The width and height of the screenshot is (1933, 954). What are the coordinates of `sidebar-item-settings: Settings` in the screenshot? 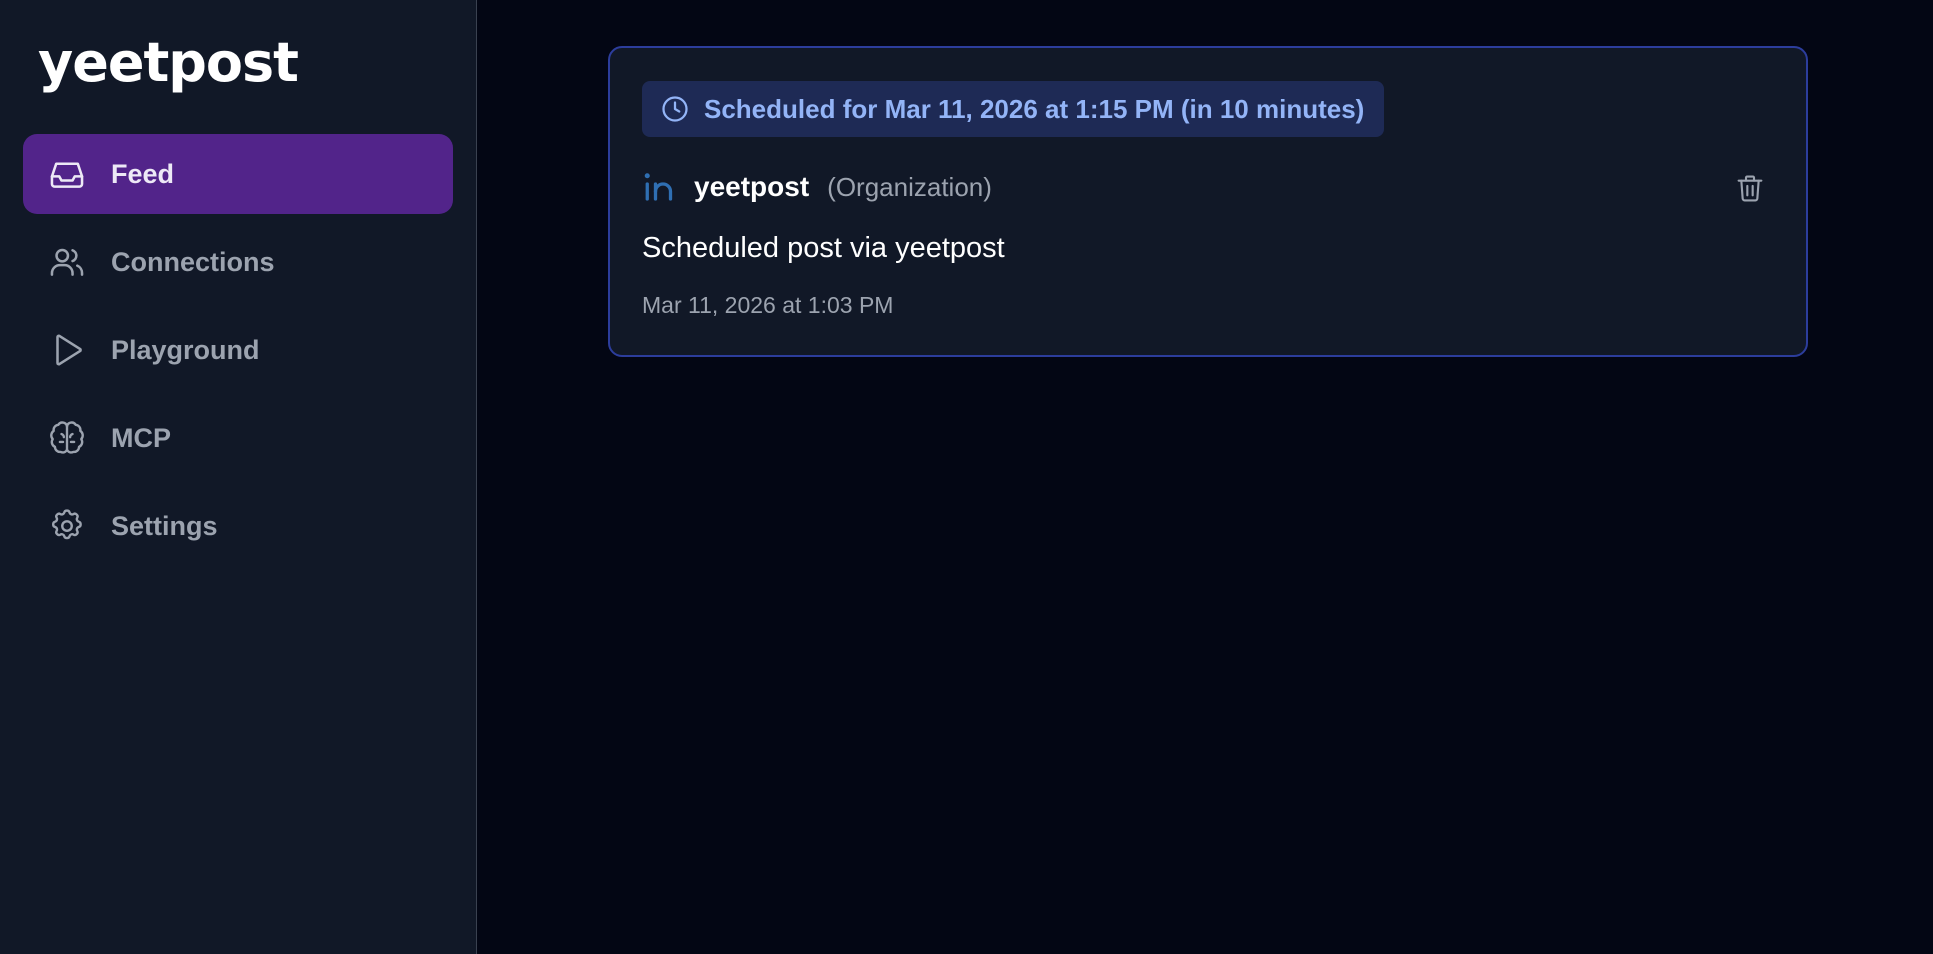 It's located at (238, 526).